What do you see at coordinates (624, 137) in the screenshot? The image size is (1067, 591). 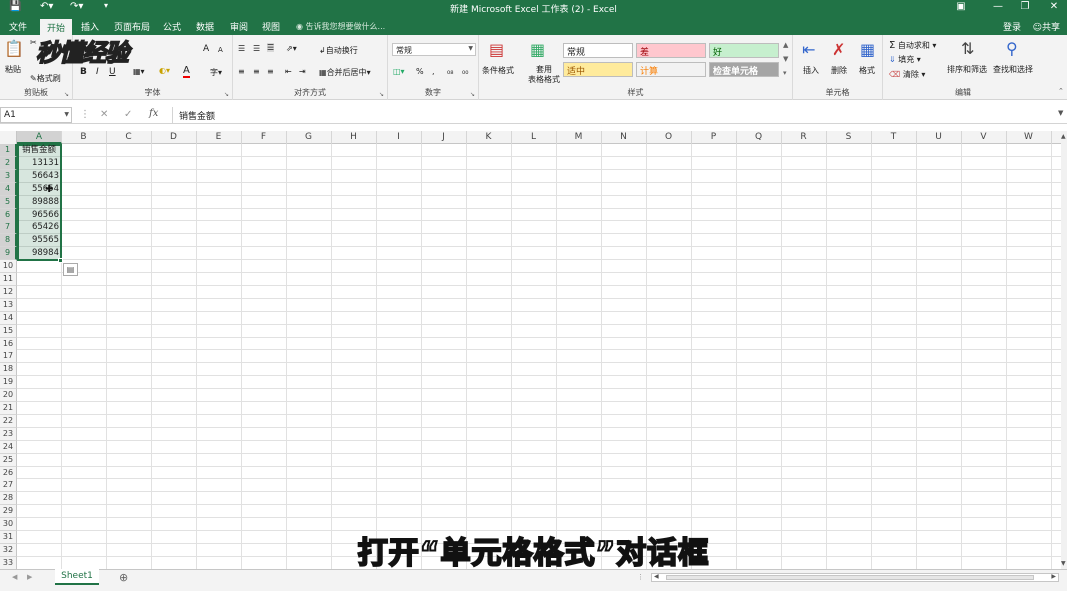 I see `column-header-n: N` at bounding box center [624, 137].